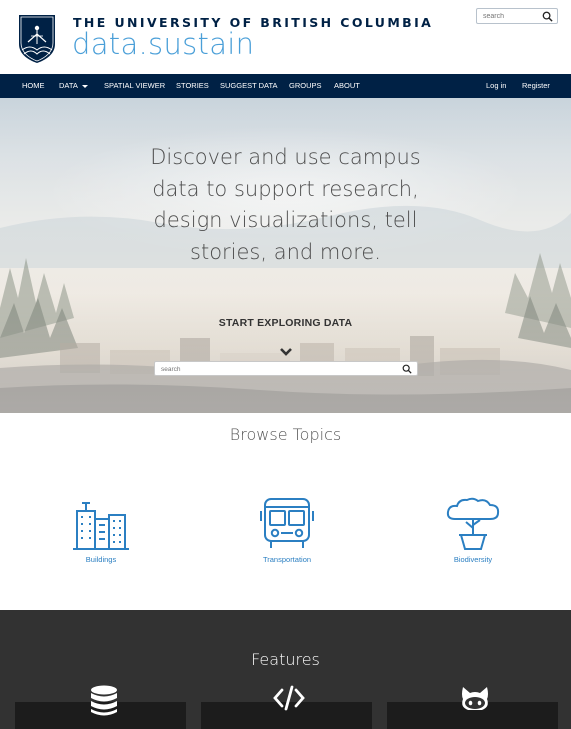  What do you see at coordinates (473, 559) in the screenshot?
I see `topic-biodiversity-label: Biodiversity` at bounding box center [473, 559].